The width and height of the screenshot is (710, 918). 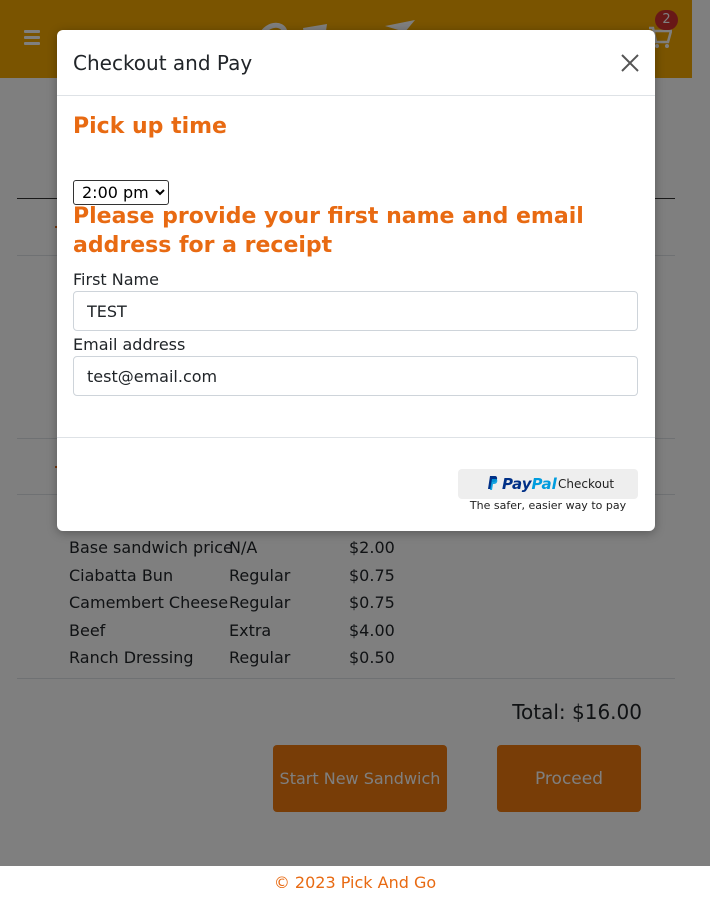 What do you see at coordinates (355, 882) in the screenshot?
I see `copyright-text: © 2023 Pick And Go` at bounding box center [355, 882].